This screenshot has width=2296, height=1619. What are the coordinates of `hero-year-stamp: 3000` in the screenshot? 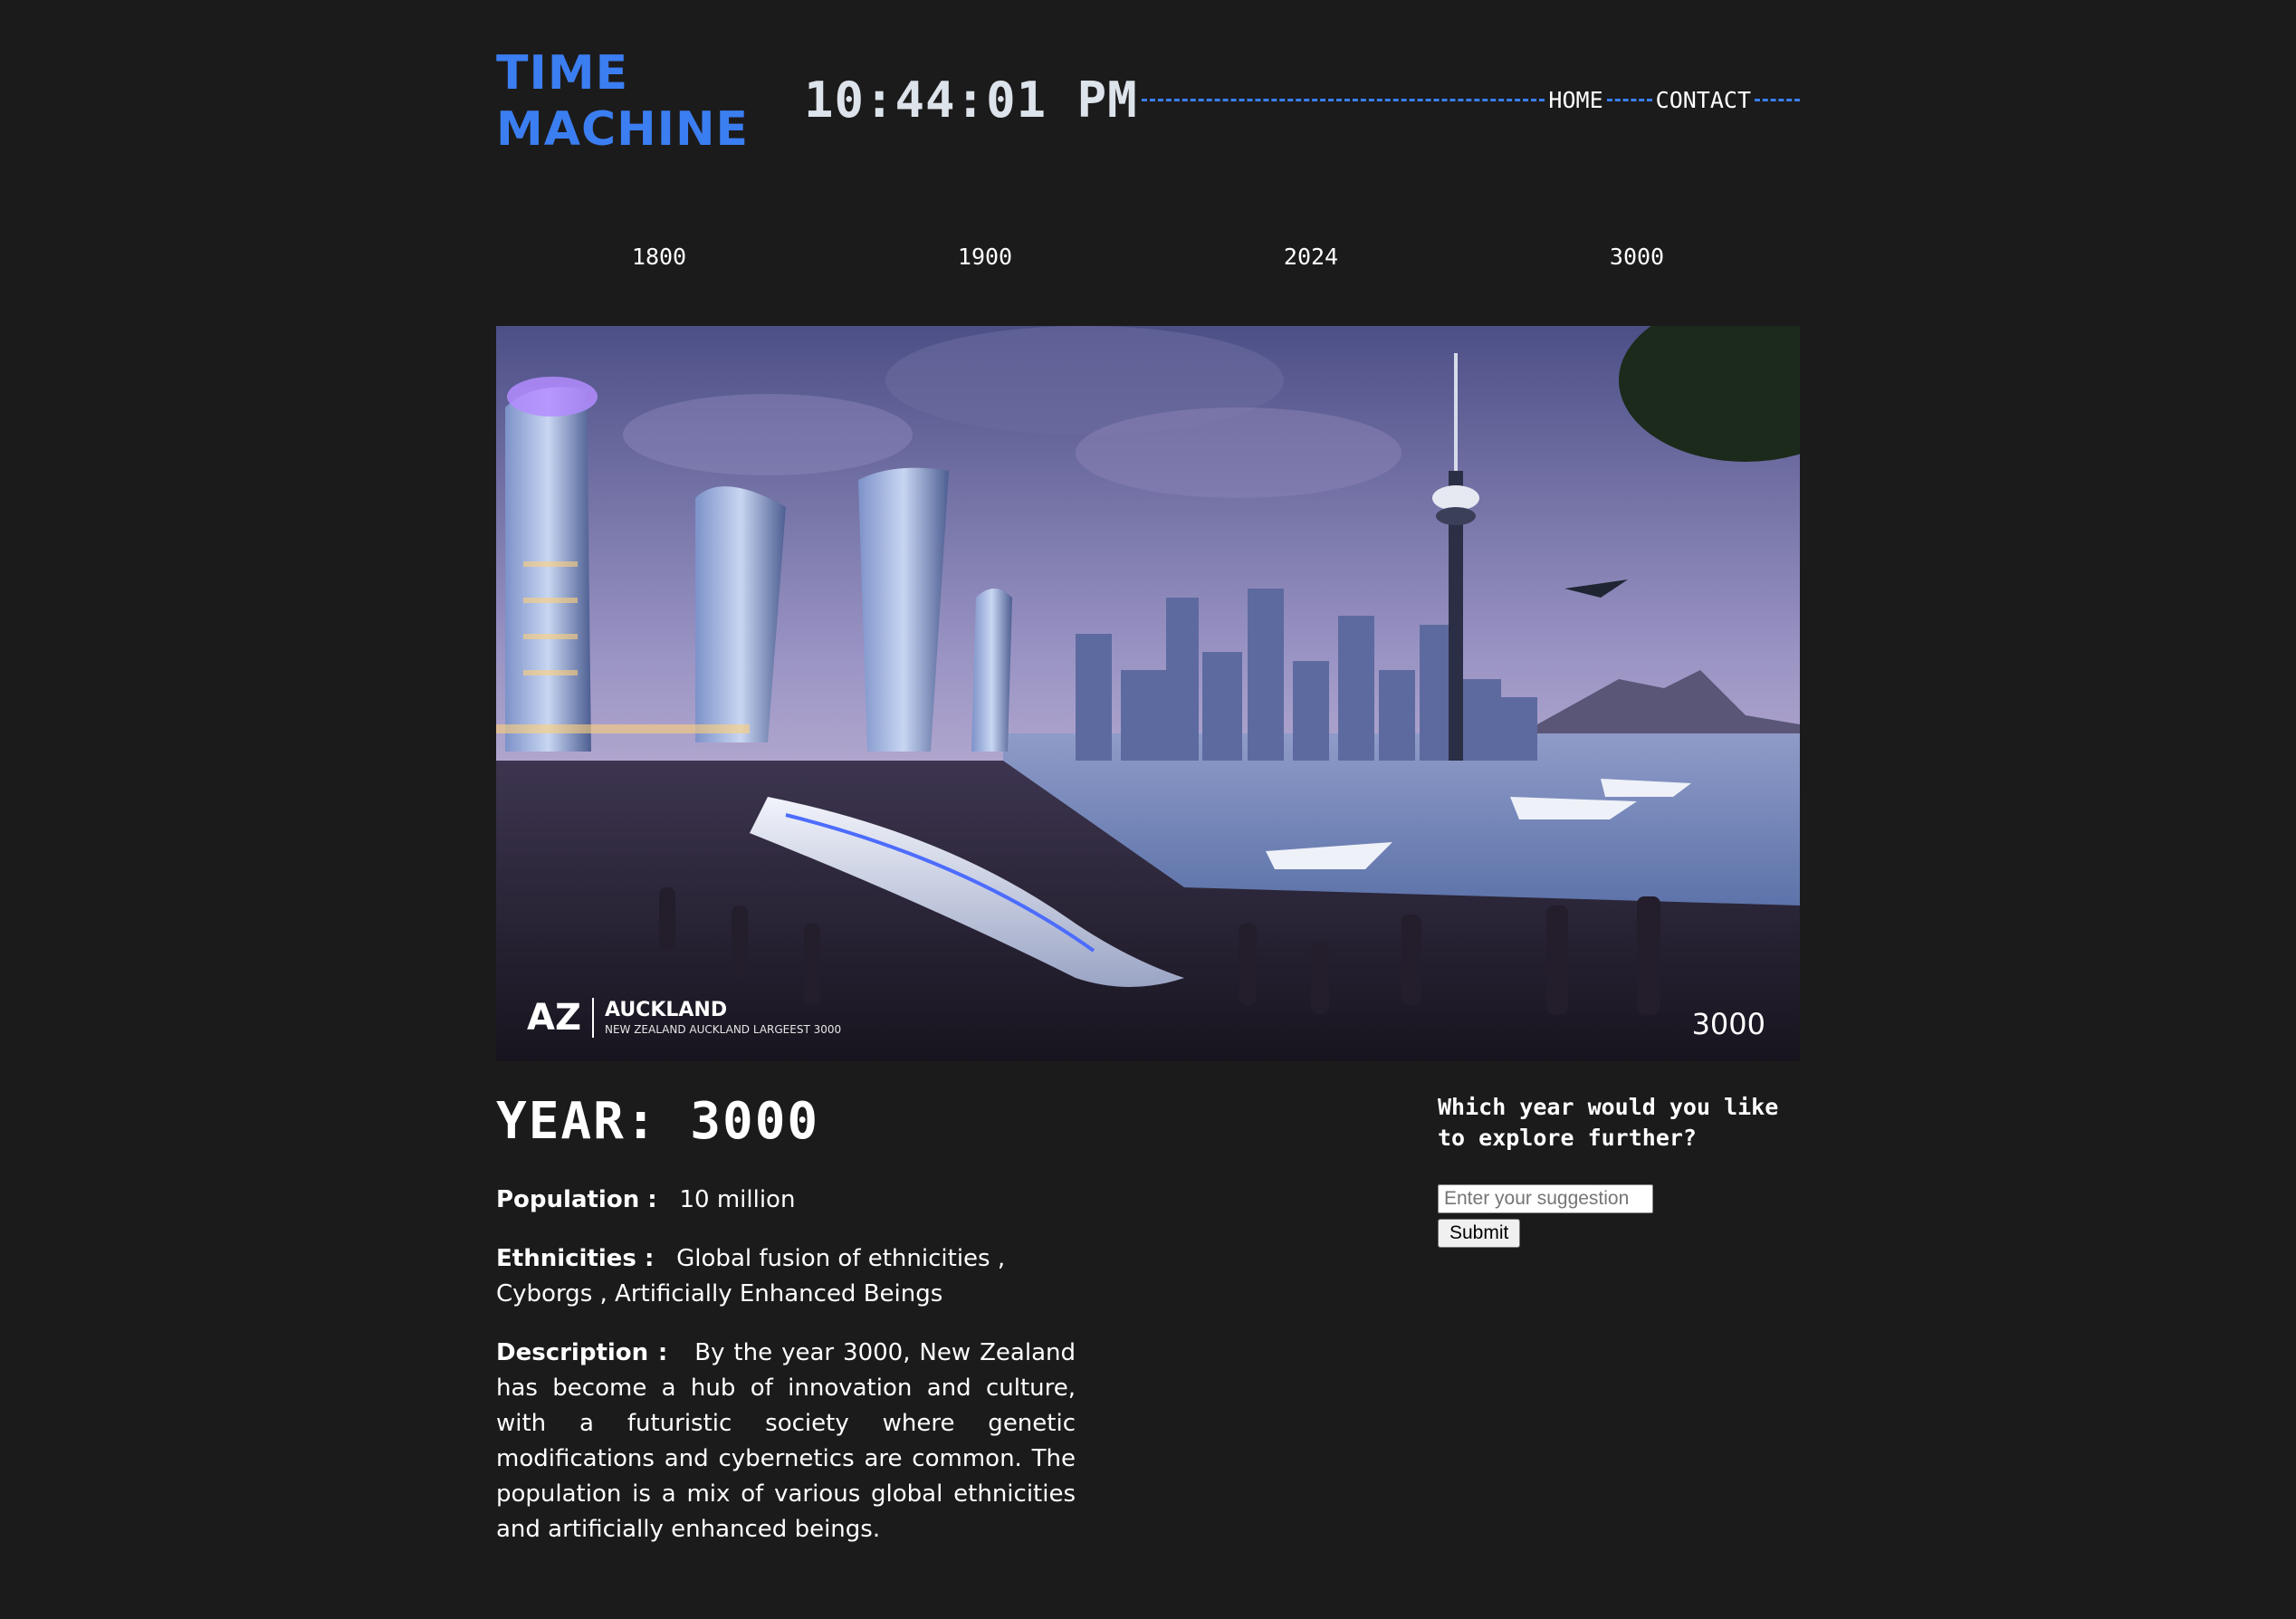 It's located at (1728, 1024).